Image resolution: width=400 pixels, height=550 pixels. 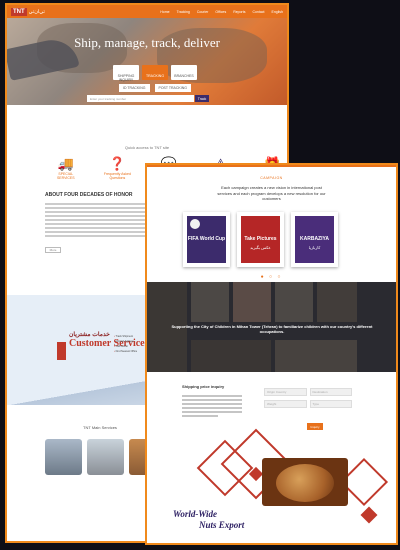 I want to click on card-title: Take Pictures, so click(x=260, y=238).